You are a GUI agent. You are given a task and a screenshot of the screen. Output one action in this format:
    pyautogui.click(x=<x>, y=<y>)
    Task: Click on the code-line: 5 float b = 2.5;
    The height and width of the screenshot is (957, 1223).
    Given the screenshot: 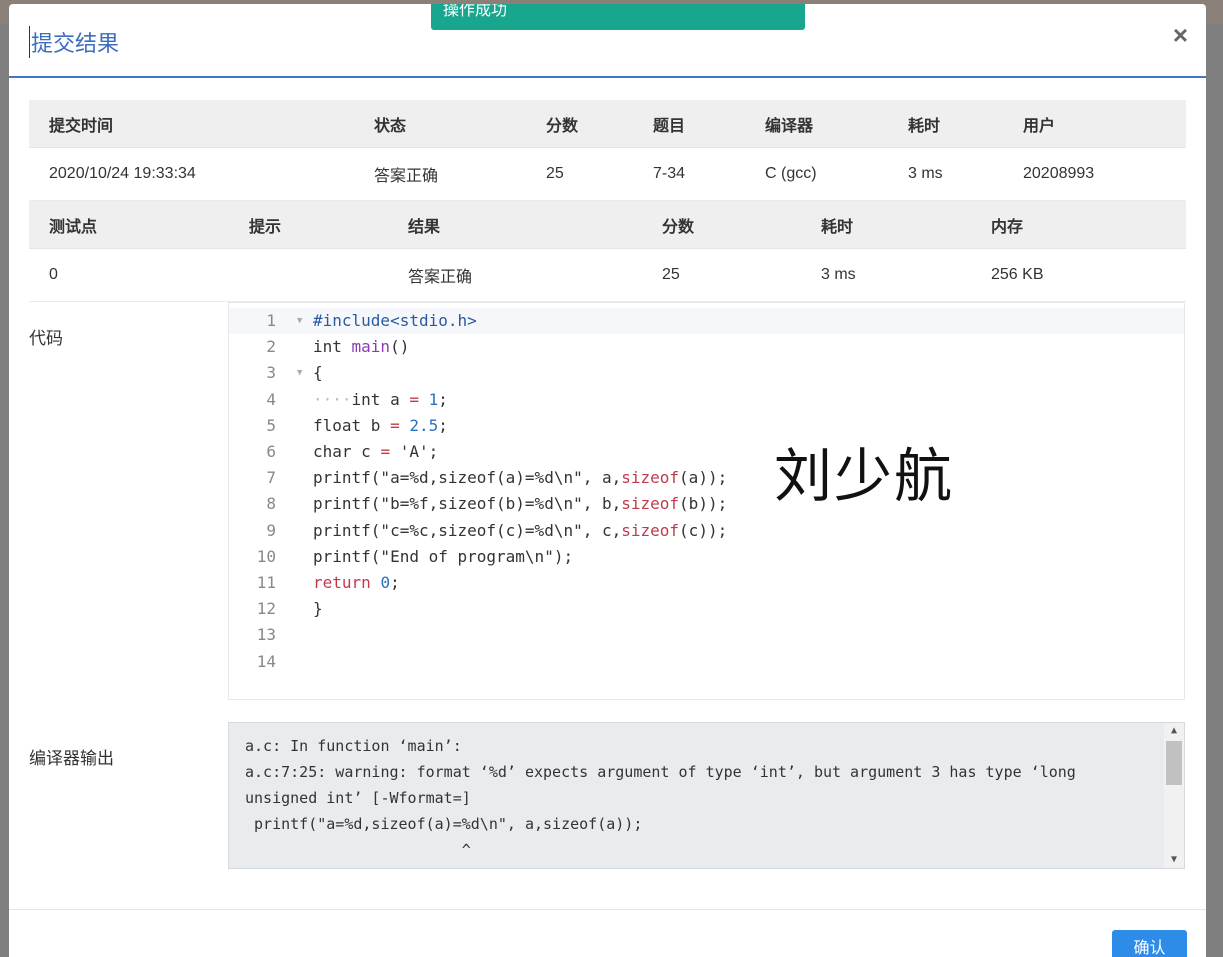 What is the action you would take?
    pyautogui.click(x=706, y=426)
    